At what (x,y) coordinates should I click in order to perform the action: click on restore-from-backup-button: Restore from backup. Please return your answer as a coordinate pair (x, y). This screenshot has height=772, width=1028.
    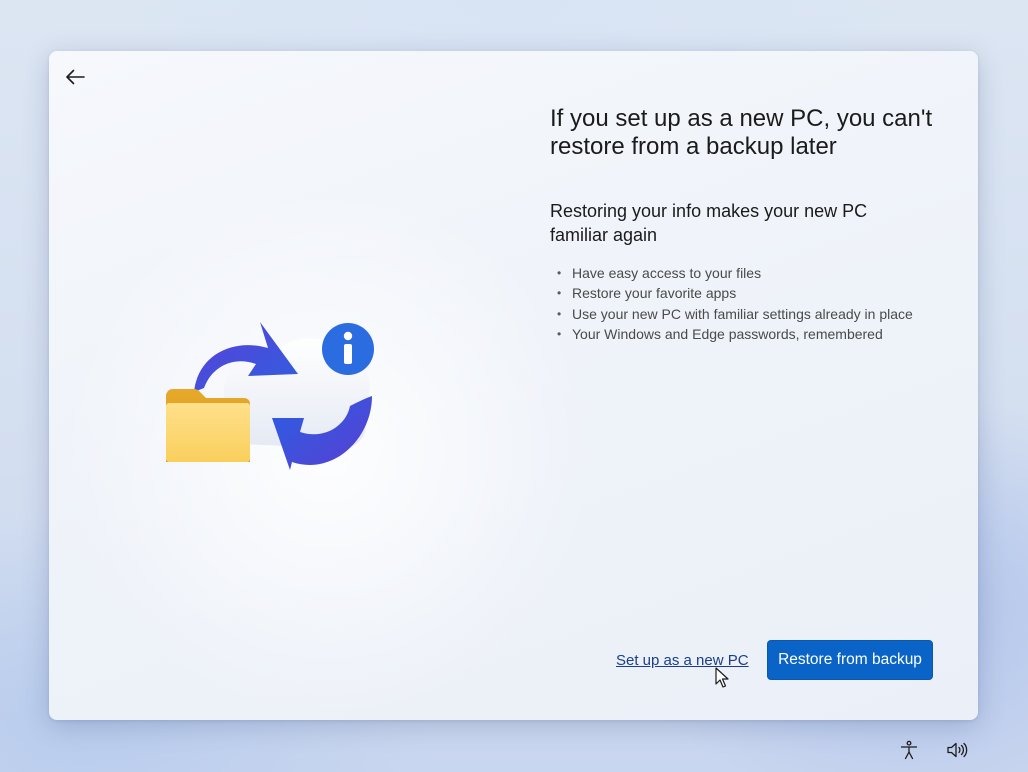
    Looking at the image, I should click on (850, 660).